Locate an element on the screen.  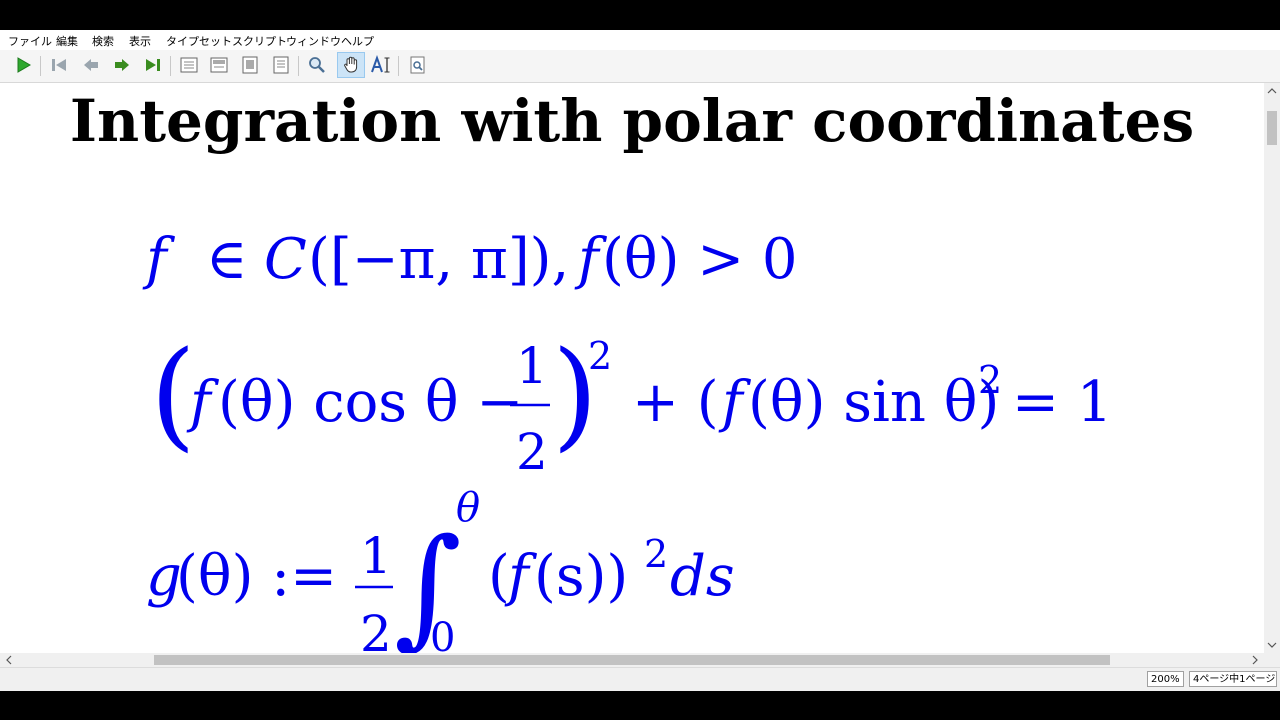
fit-width-icon is located at coordinates (219, 65).